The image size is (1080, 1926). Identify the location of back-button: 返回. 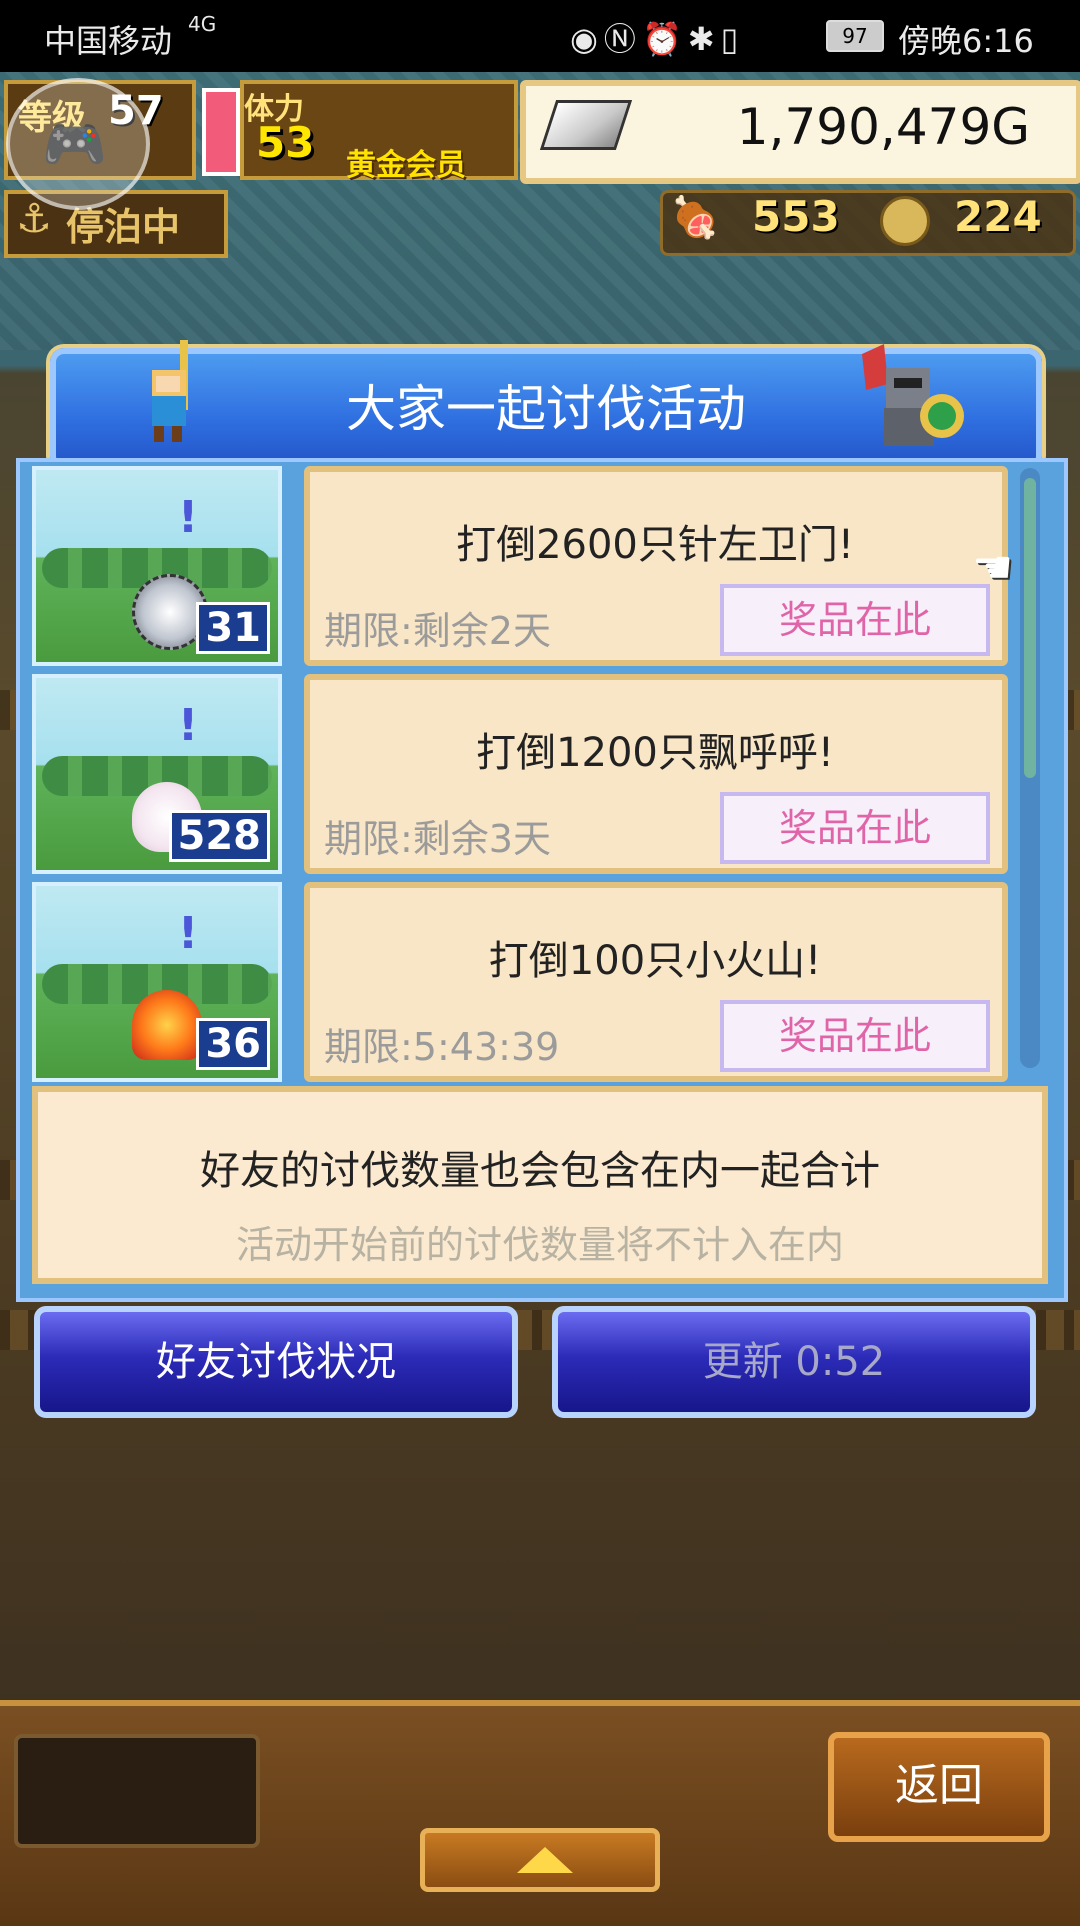
(939, 1787).